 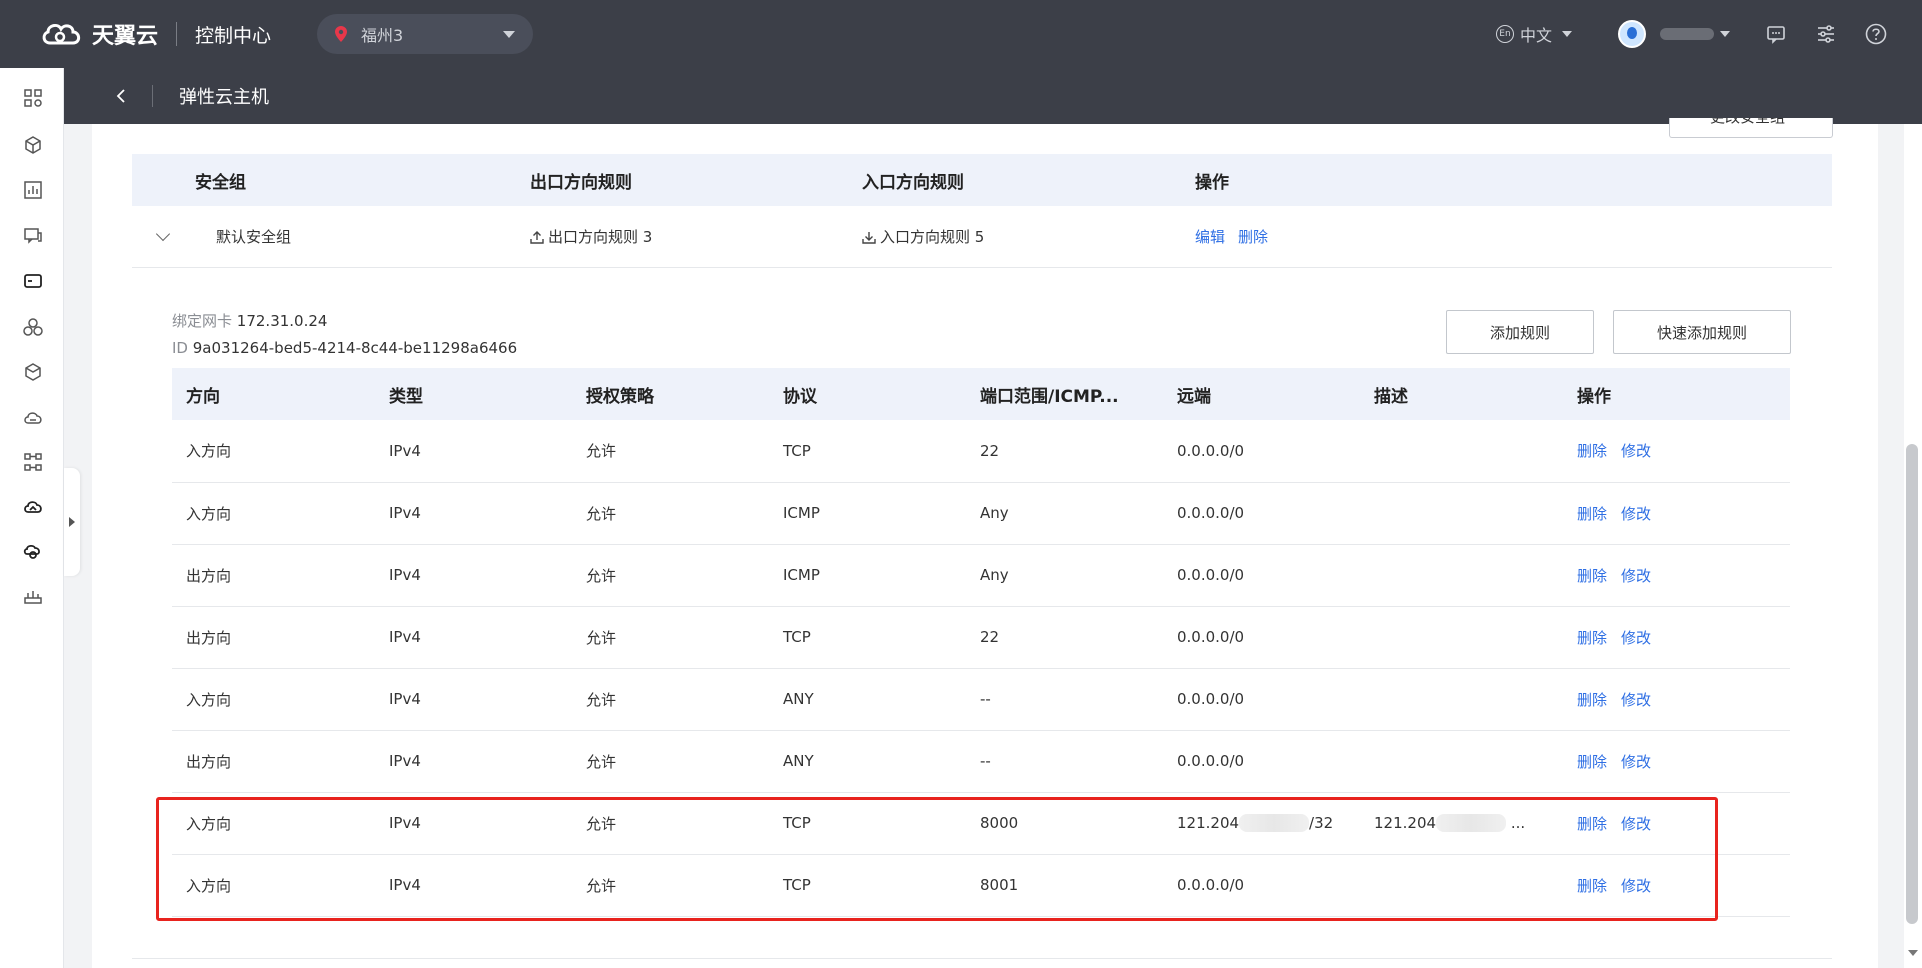 I want to click on chevron-left-icon, so click(x=120, y=96).